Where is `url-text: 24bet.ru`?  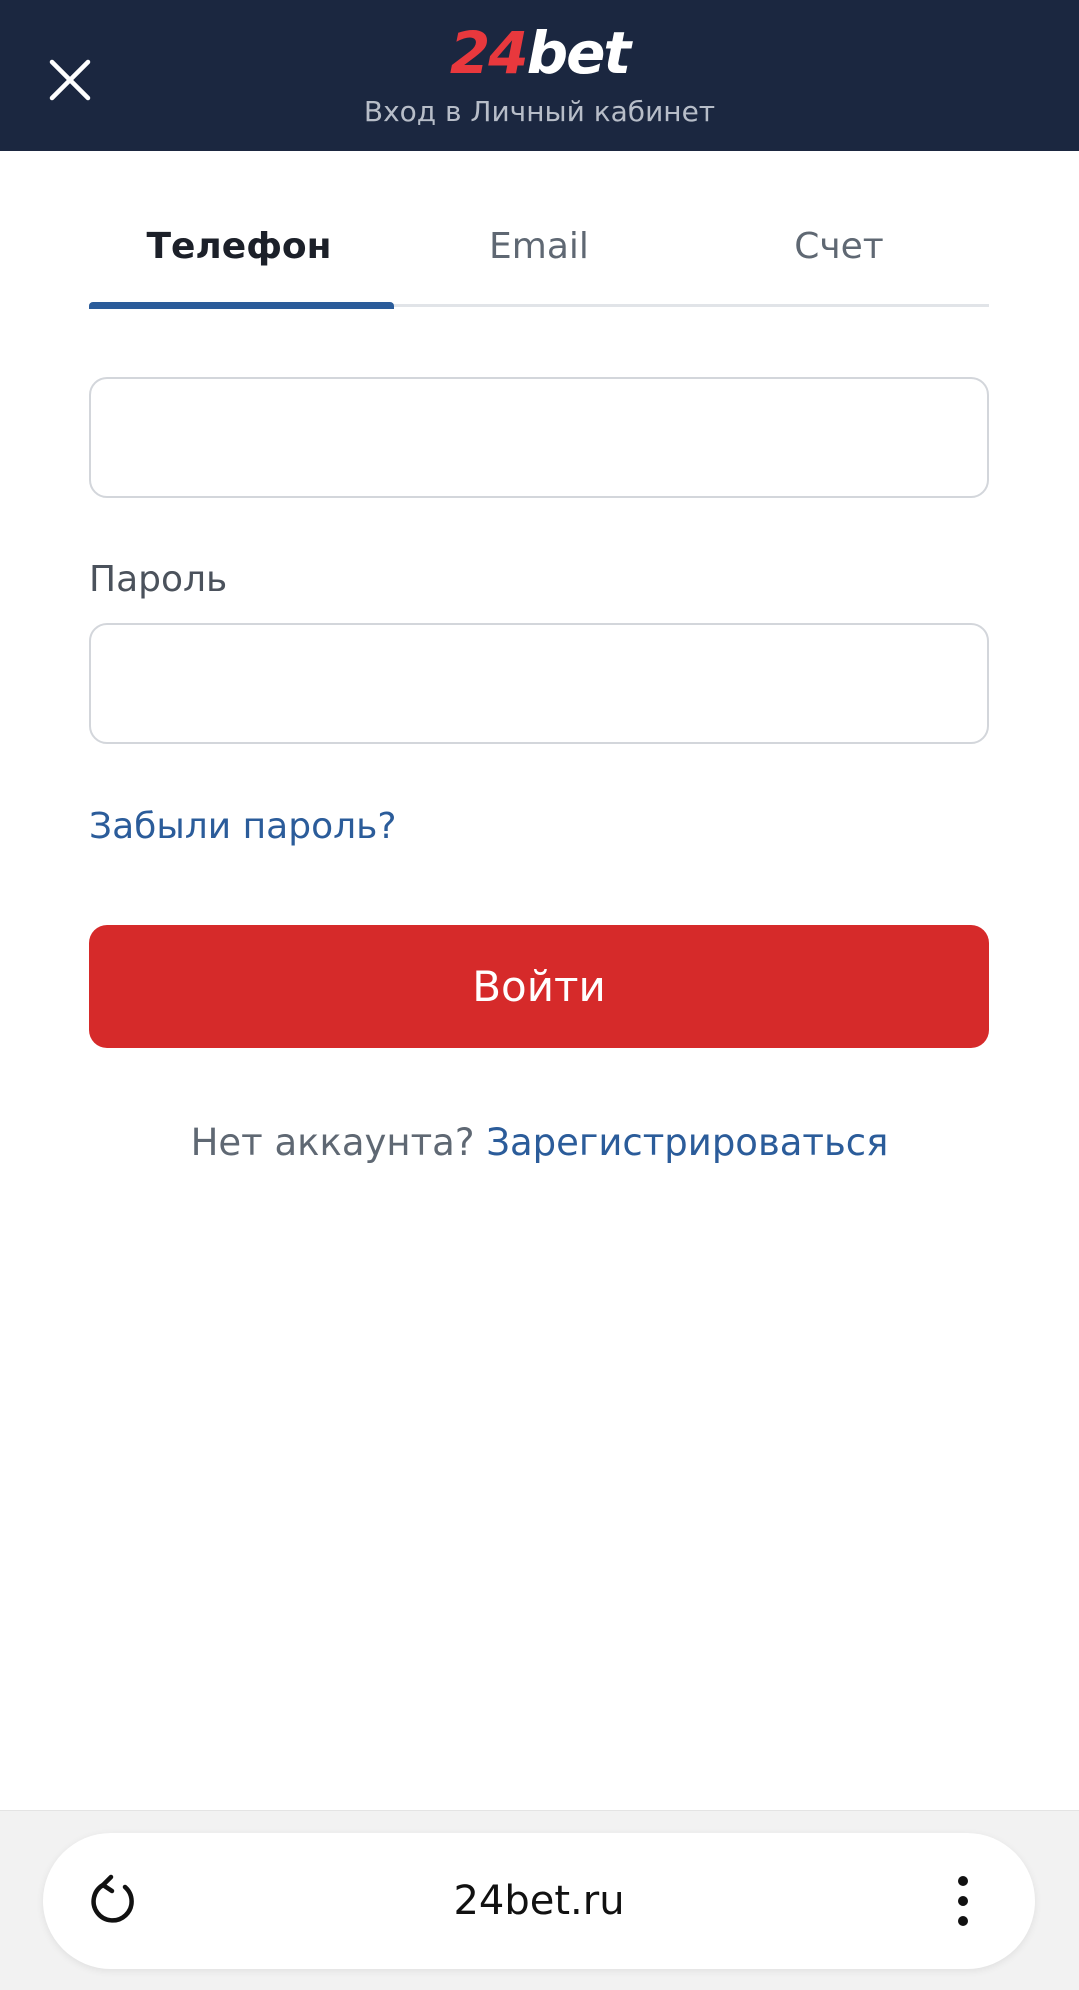 url-text: 24bet.ru is located at coordinates (539, 1901).